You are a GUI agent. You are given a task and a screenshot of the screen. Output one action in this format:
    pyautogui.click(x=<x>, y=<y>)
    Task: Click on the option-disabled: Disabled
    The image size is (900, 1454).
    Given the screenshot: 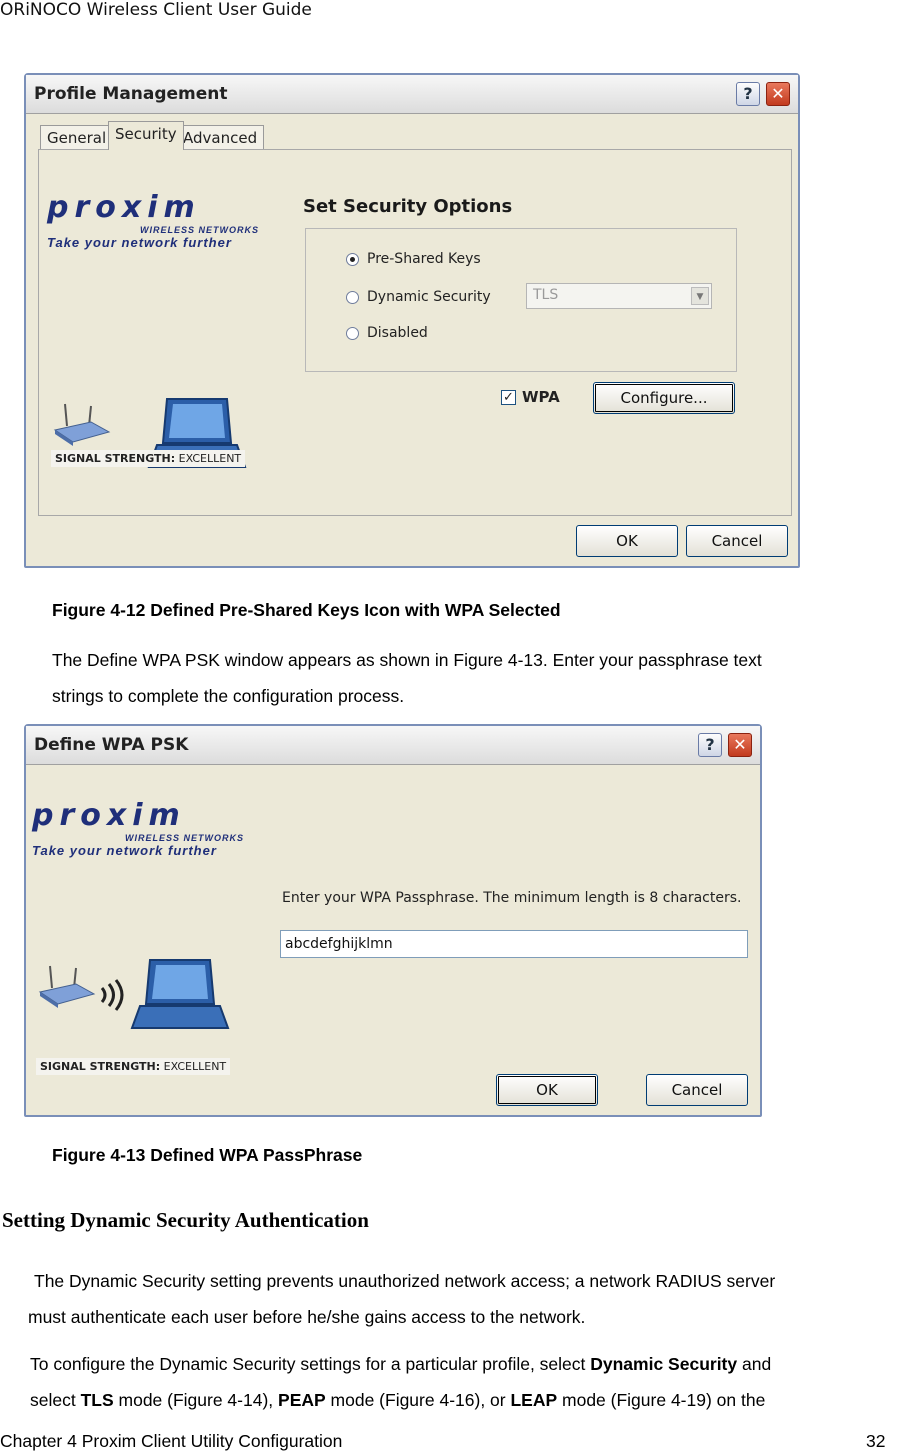 What is the action you would take?
    pyautogui.click(x=387, y=333)
    